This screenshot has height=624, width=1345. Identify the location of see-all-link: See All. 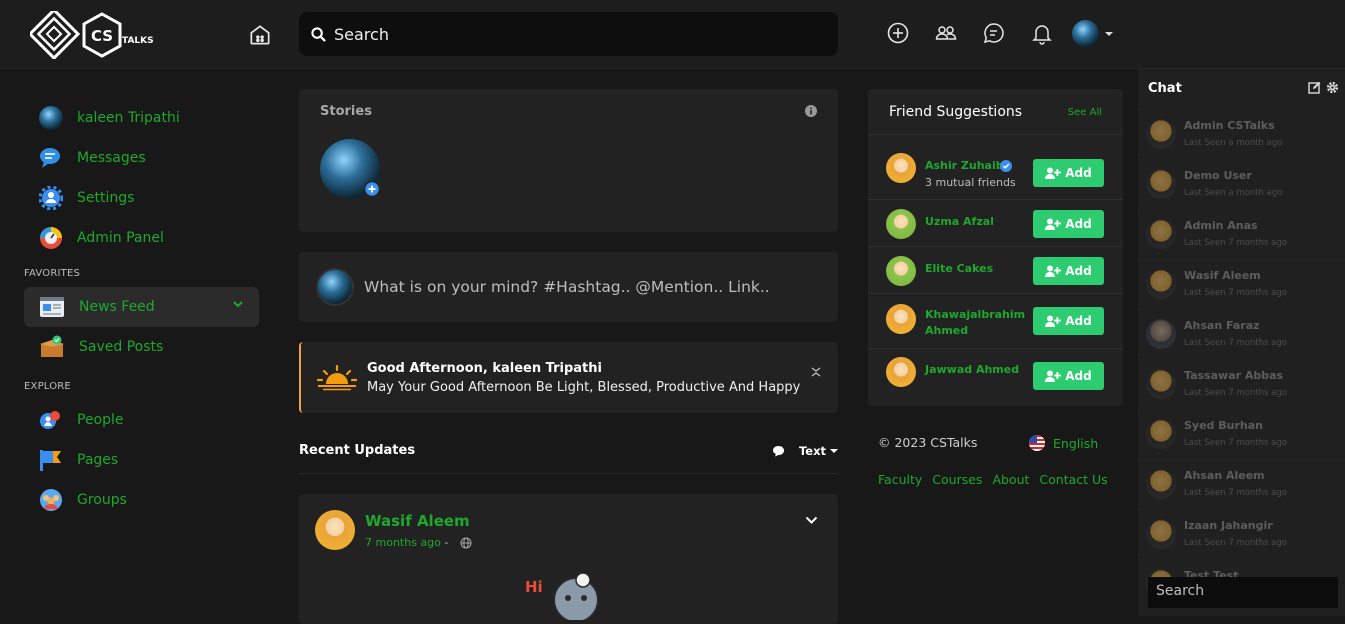
(1085, 112).